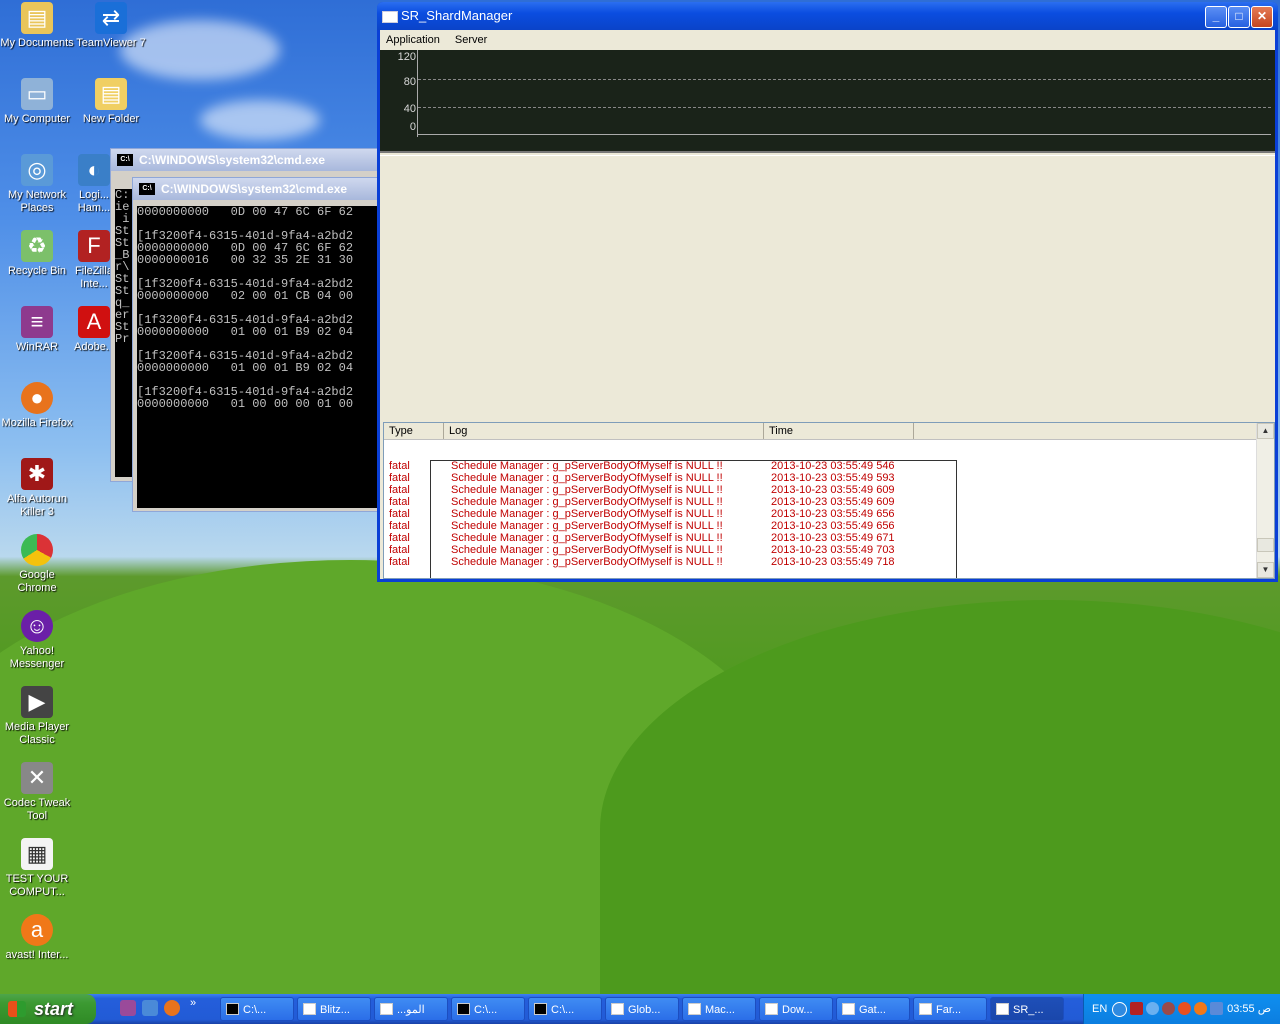  I want to click on log-cell-time: 2013-10-23 03:55:49 656, so click(833, 526).